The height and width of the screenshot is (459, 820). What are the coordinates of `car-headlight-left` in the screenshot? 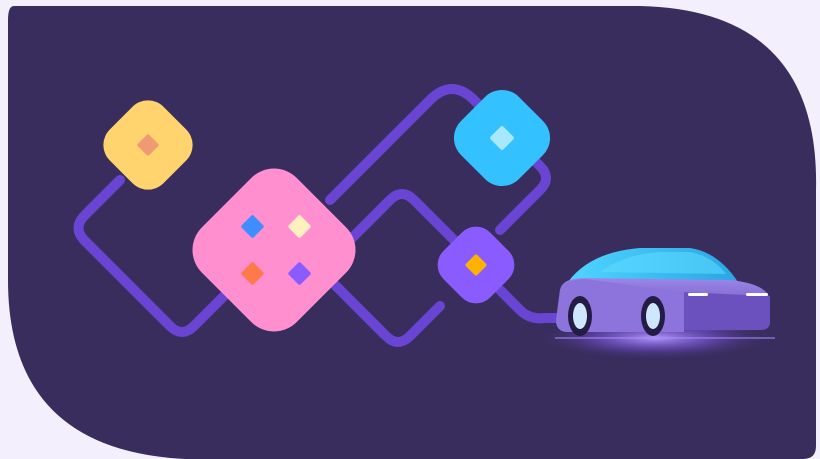 It's located at (698, 294).